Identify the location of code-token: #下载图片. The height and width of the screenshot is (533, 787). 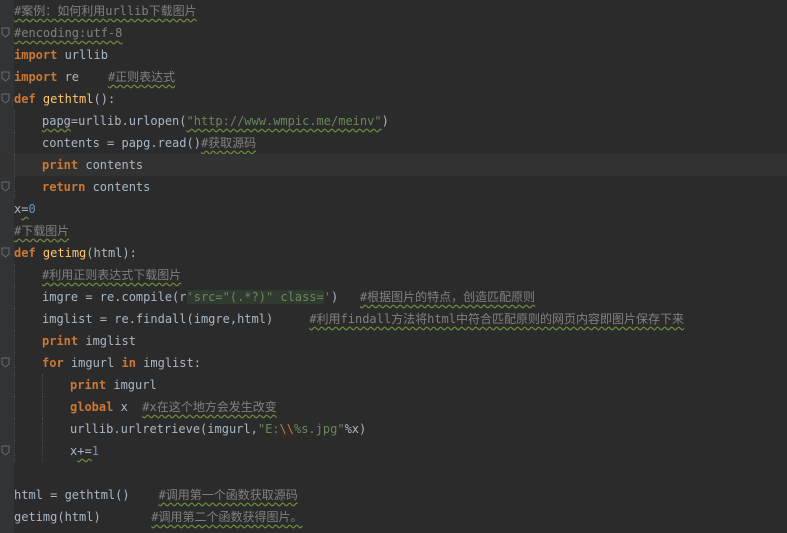
(42, 231).